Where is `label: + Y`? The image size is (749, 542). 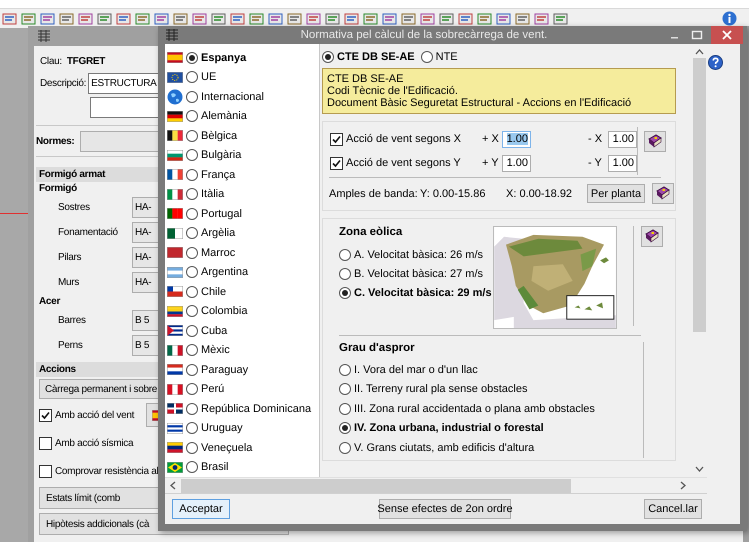
label: + Y is located at coordinates (491, 163).